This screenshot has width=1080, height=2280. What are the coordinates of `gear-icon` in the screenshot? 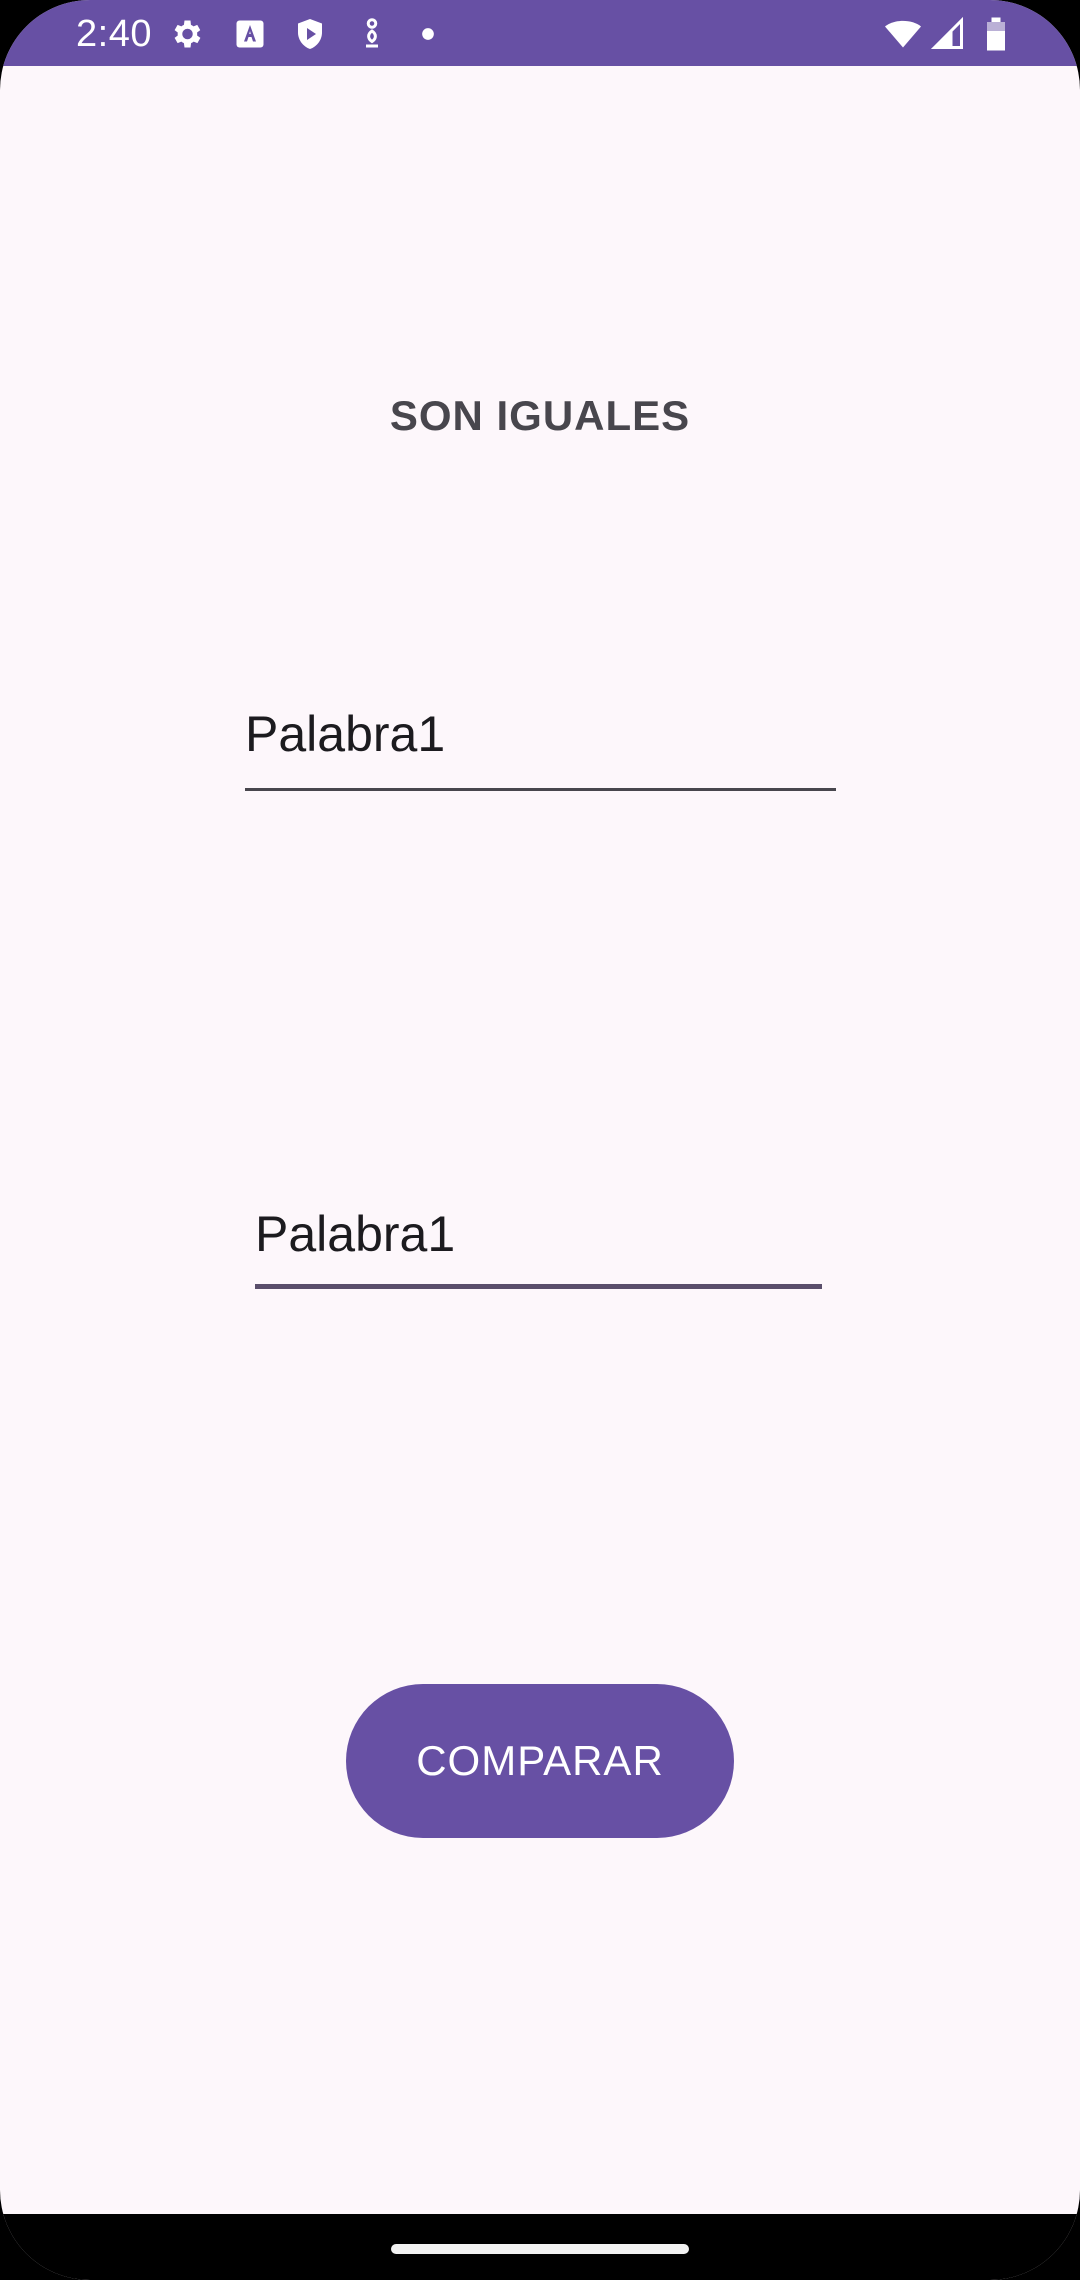 It's located at (186, 34).